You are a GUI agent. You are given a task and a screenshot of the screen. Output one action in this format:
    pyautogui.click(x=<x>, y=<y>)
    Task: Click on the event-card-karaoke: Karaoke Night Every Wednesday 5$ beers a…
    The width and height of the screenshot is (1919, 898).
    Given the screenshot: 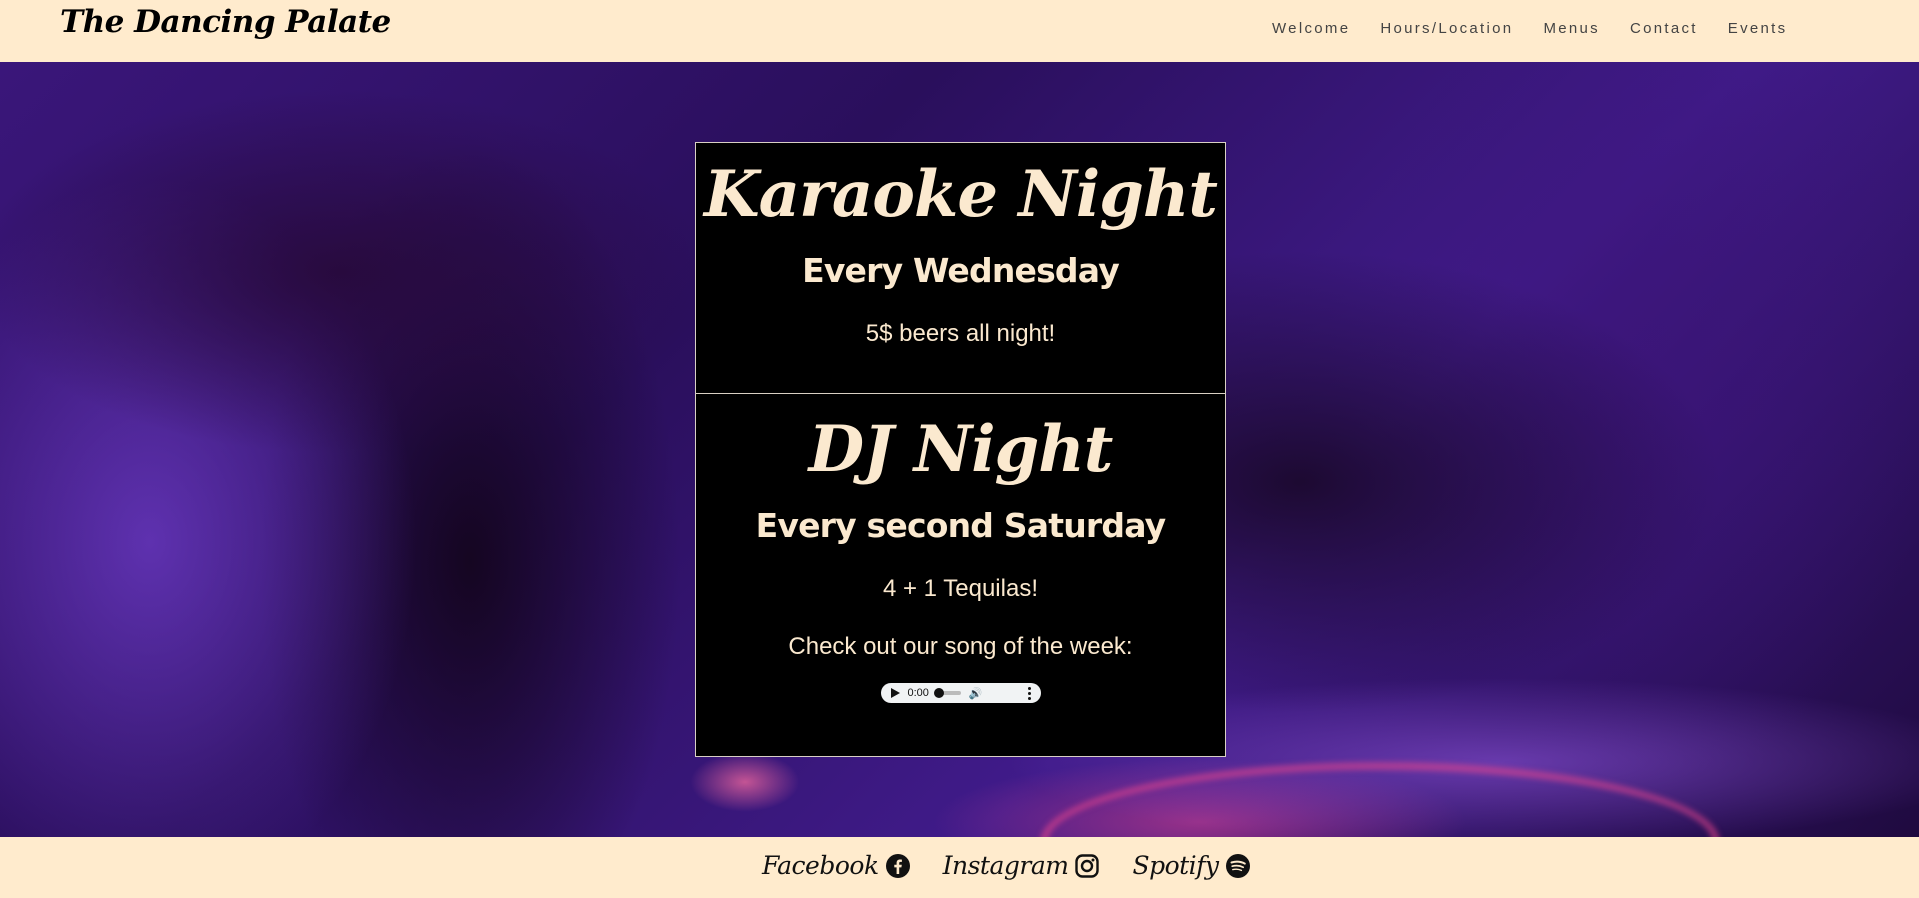 What is the action you would take?
    pyautogui.click(x=960, y=268)
    